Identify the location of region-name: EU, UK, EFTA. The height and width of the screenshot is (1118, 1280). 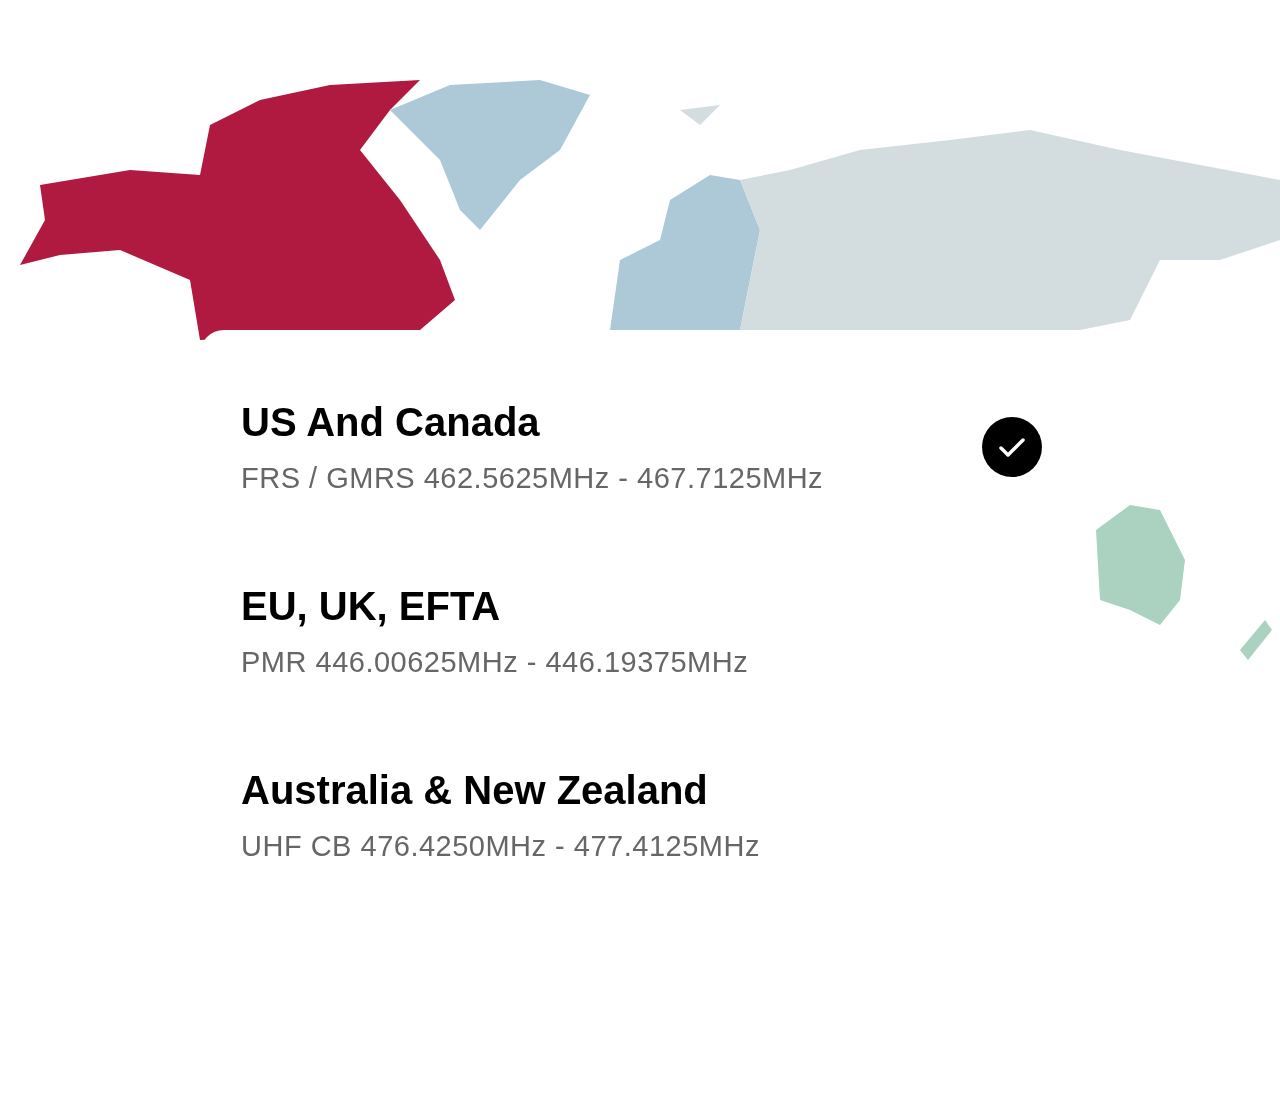
(371, 606).